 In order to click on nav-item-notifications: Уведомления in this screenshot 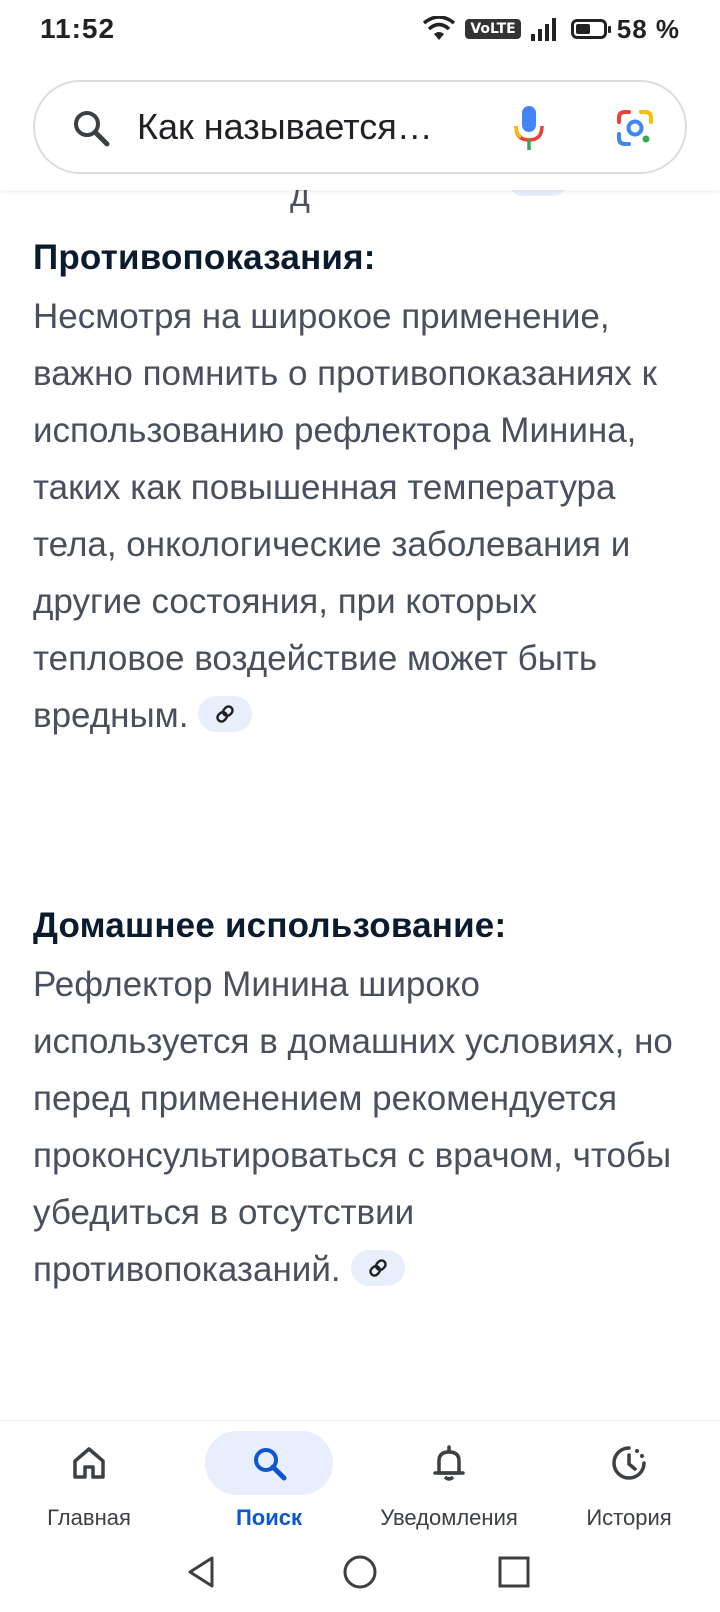, I will do `click(449, 1481)`.